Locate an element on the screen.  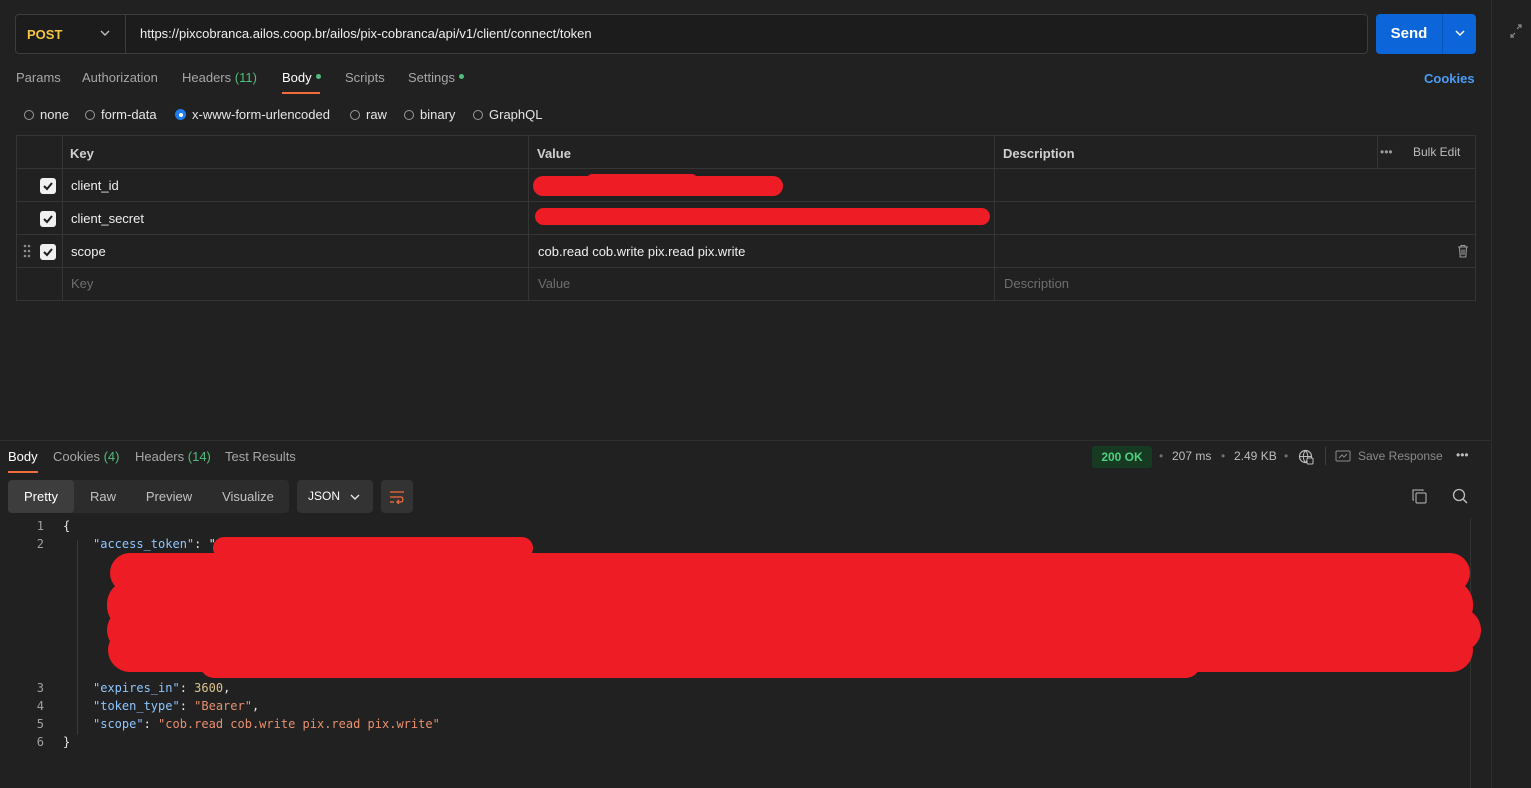
response-tab-headers-label: Headers is located at coordinates (160, 456).